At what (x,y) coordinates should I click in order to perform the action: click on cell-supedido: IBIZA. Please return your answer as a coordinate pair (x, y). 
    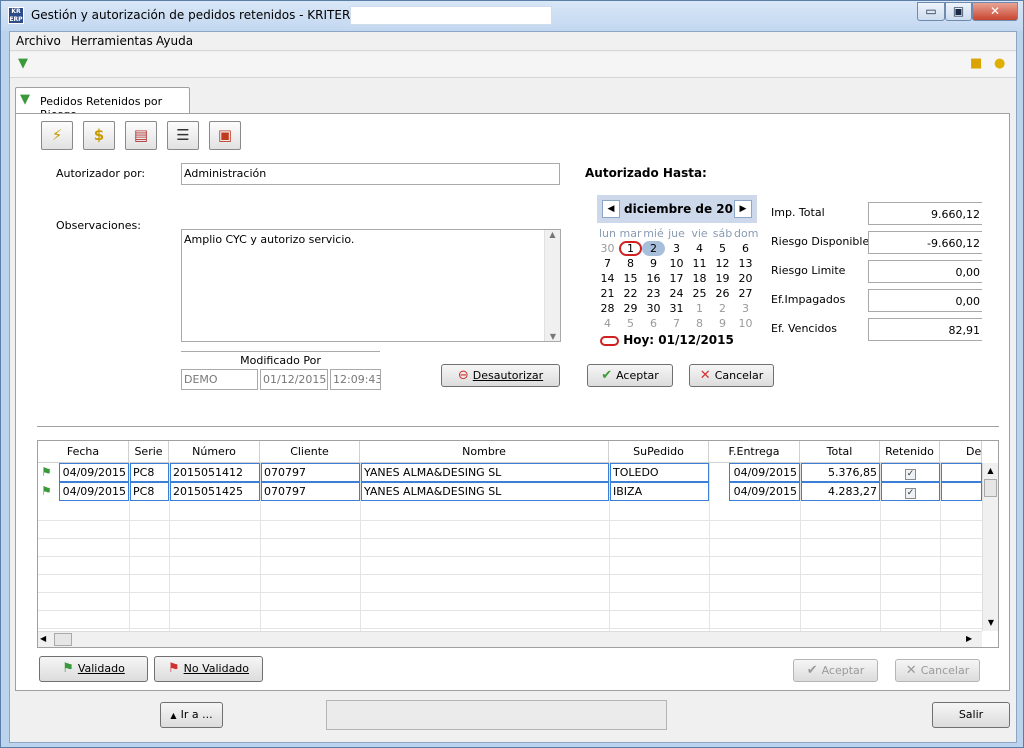
    Looking at the image, I should click on (659, 491).